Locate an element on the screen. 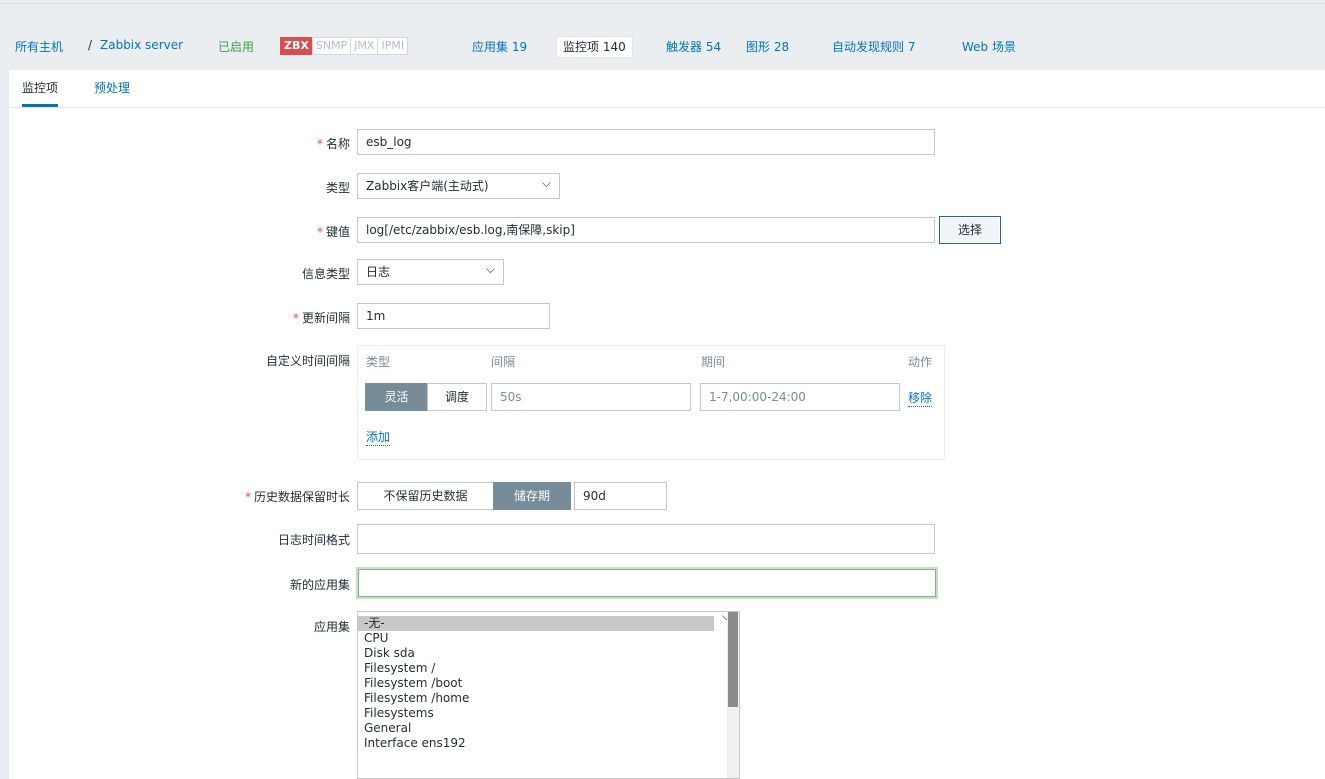 The image size is (1325, 779). remove-interval-link: 移除 is located at coordinates (920, 398).